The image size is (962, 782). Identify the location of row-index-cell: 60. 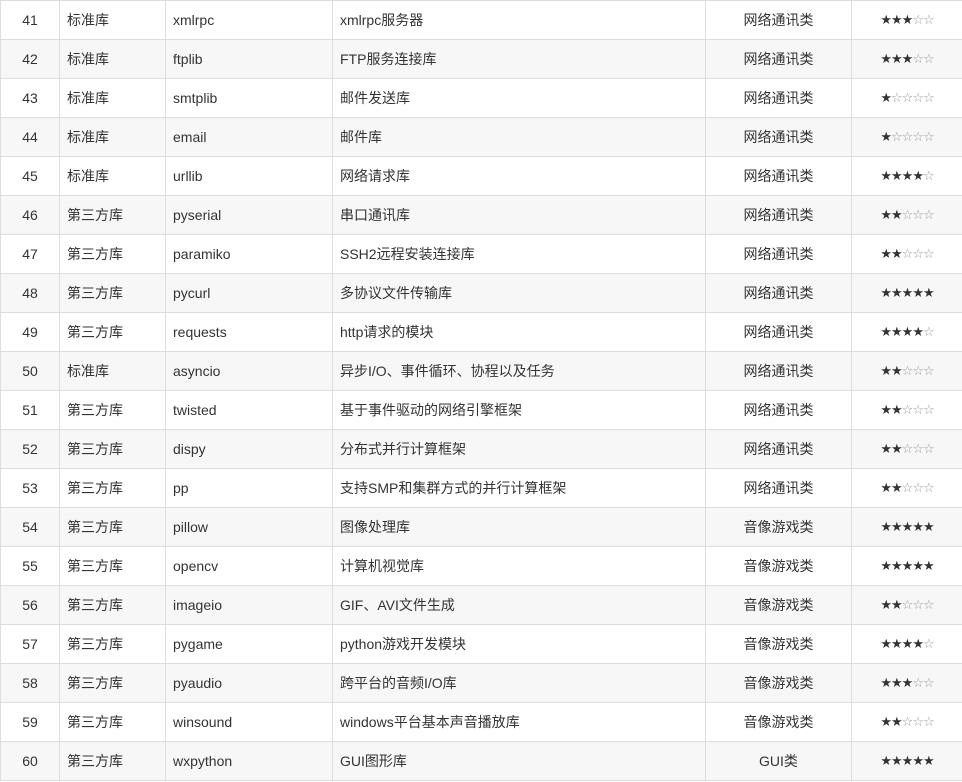
(30, 761).